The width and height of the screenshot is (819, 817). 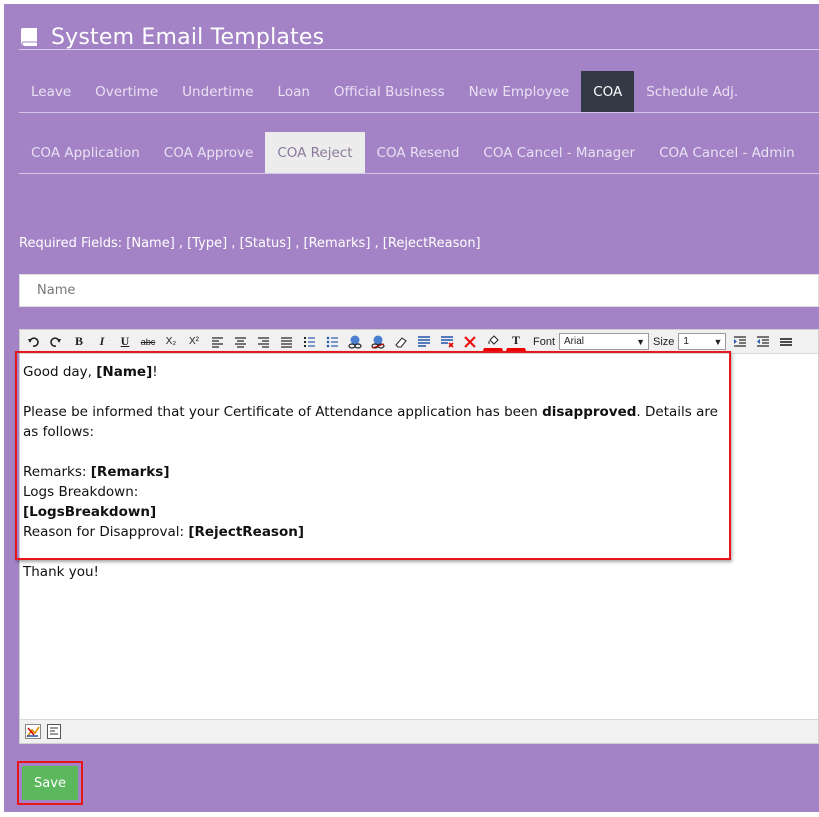 I want to click on reason-placeholder: [RejectReason], so click(x=246, y=532).